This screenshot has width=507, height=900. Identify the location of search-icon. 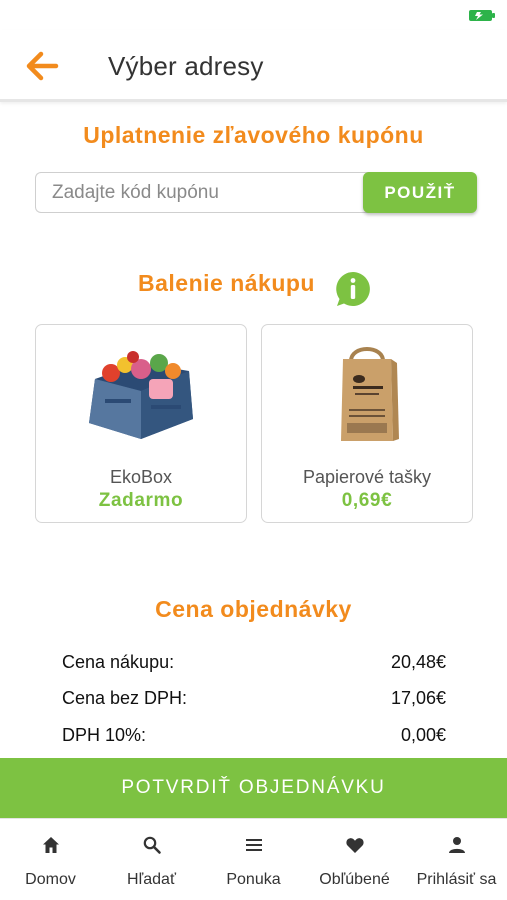
(152, 845).